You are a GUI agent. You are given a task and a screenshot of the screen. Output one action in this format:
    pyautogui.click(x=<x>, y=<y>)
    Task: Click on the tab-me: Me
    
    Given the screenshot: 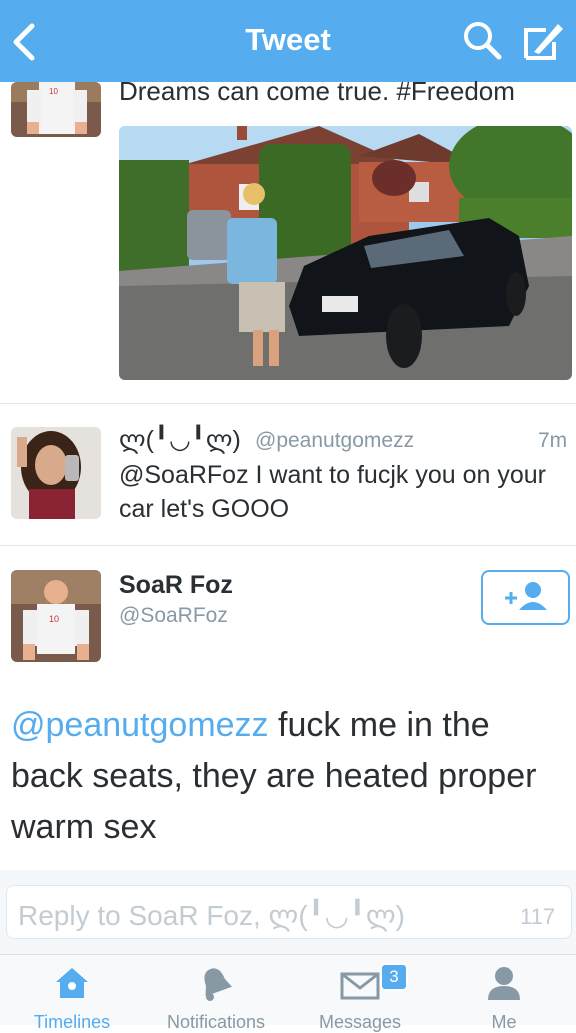 What is the action you would take?
    pyautogui.click(x=504, y=993)
    